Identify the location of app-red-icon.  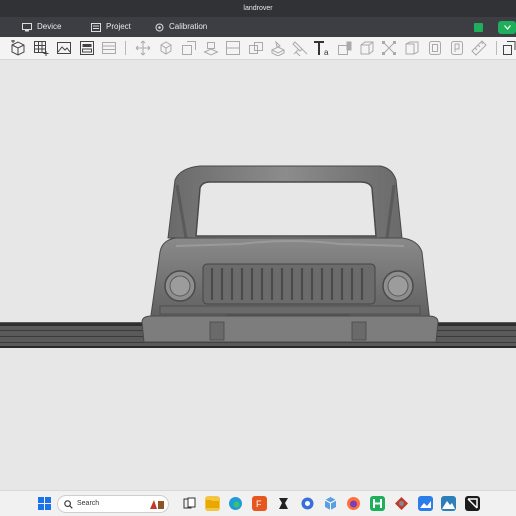
(401, 503).